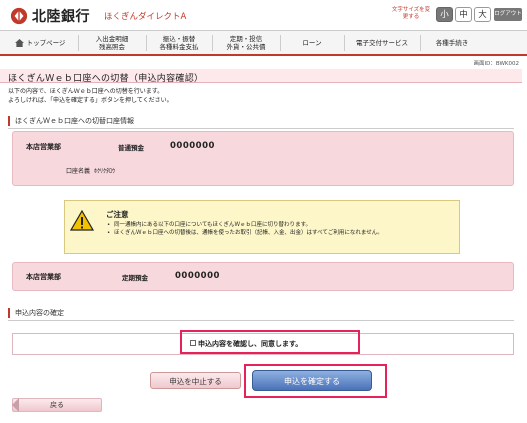  I want to click on back-arrow-icon, so click(15, 405).